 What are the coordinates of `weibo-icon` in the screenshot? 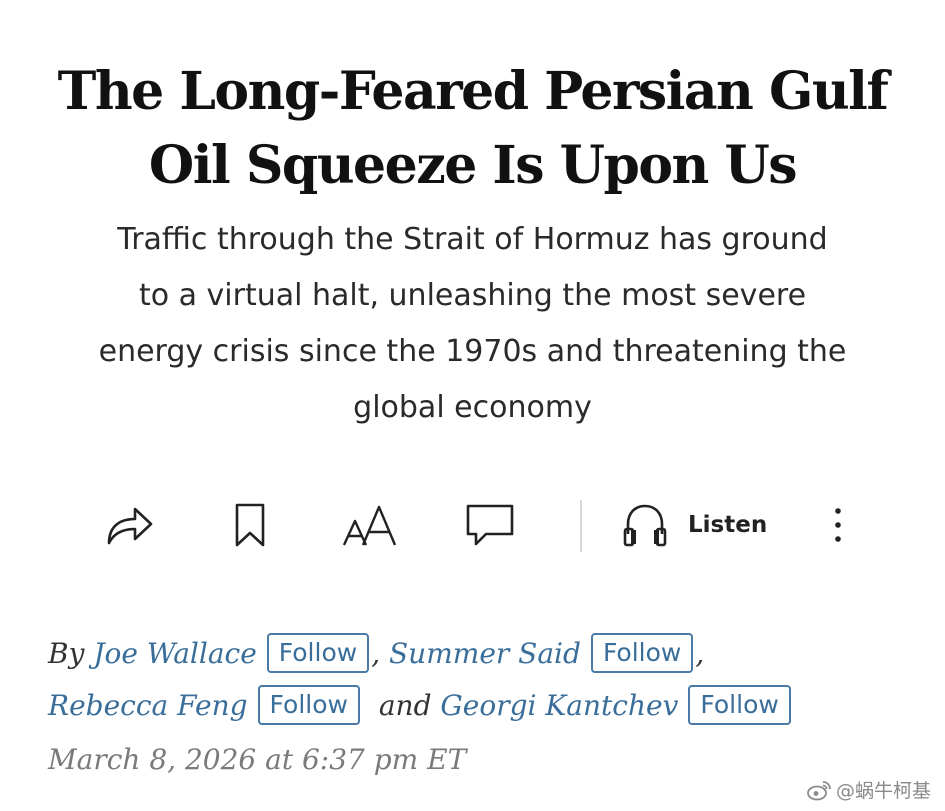 It's located at (819, 790).